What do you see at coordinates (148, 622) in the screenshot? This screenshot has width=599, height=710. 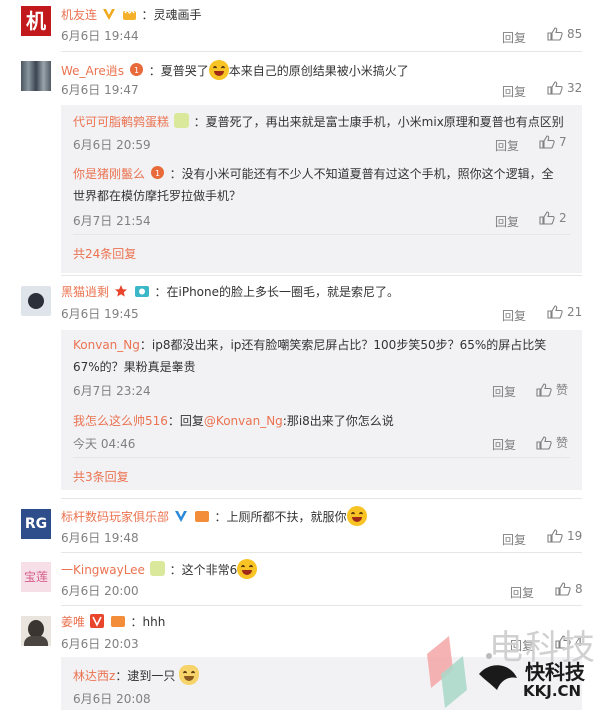 I see `comment-text: ：hhh` at bounding box center [148, 622].